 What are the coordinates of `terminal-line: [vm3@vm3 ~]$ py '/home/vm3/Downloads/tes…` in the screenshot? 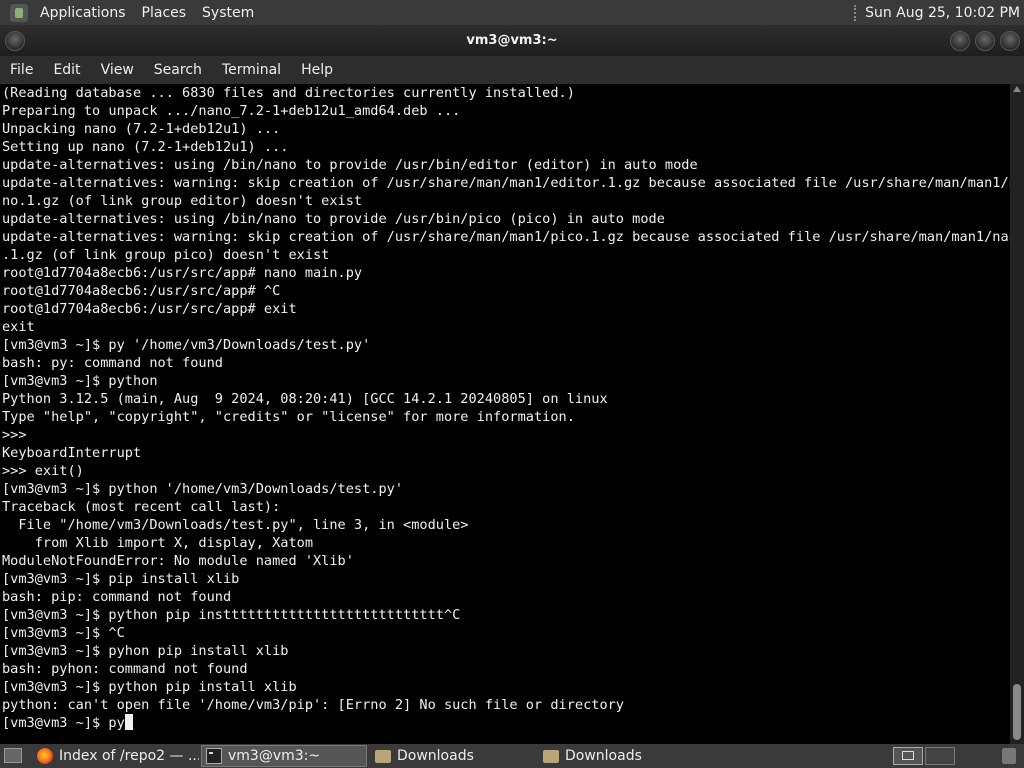 It's located at (186, 345).